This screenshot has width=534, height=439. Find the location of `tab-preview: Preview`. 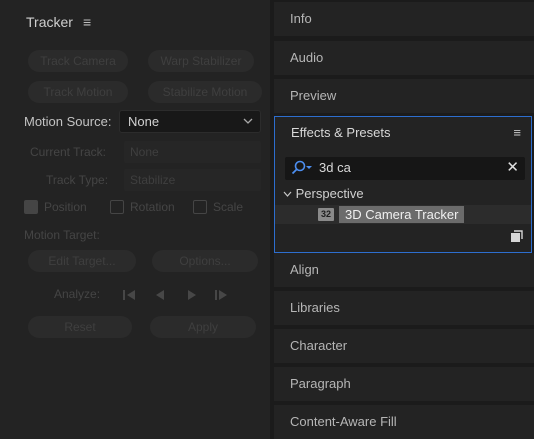

tab-preview: Preview is located at coordinates (404, 96).